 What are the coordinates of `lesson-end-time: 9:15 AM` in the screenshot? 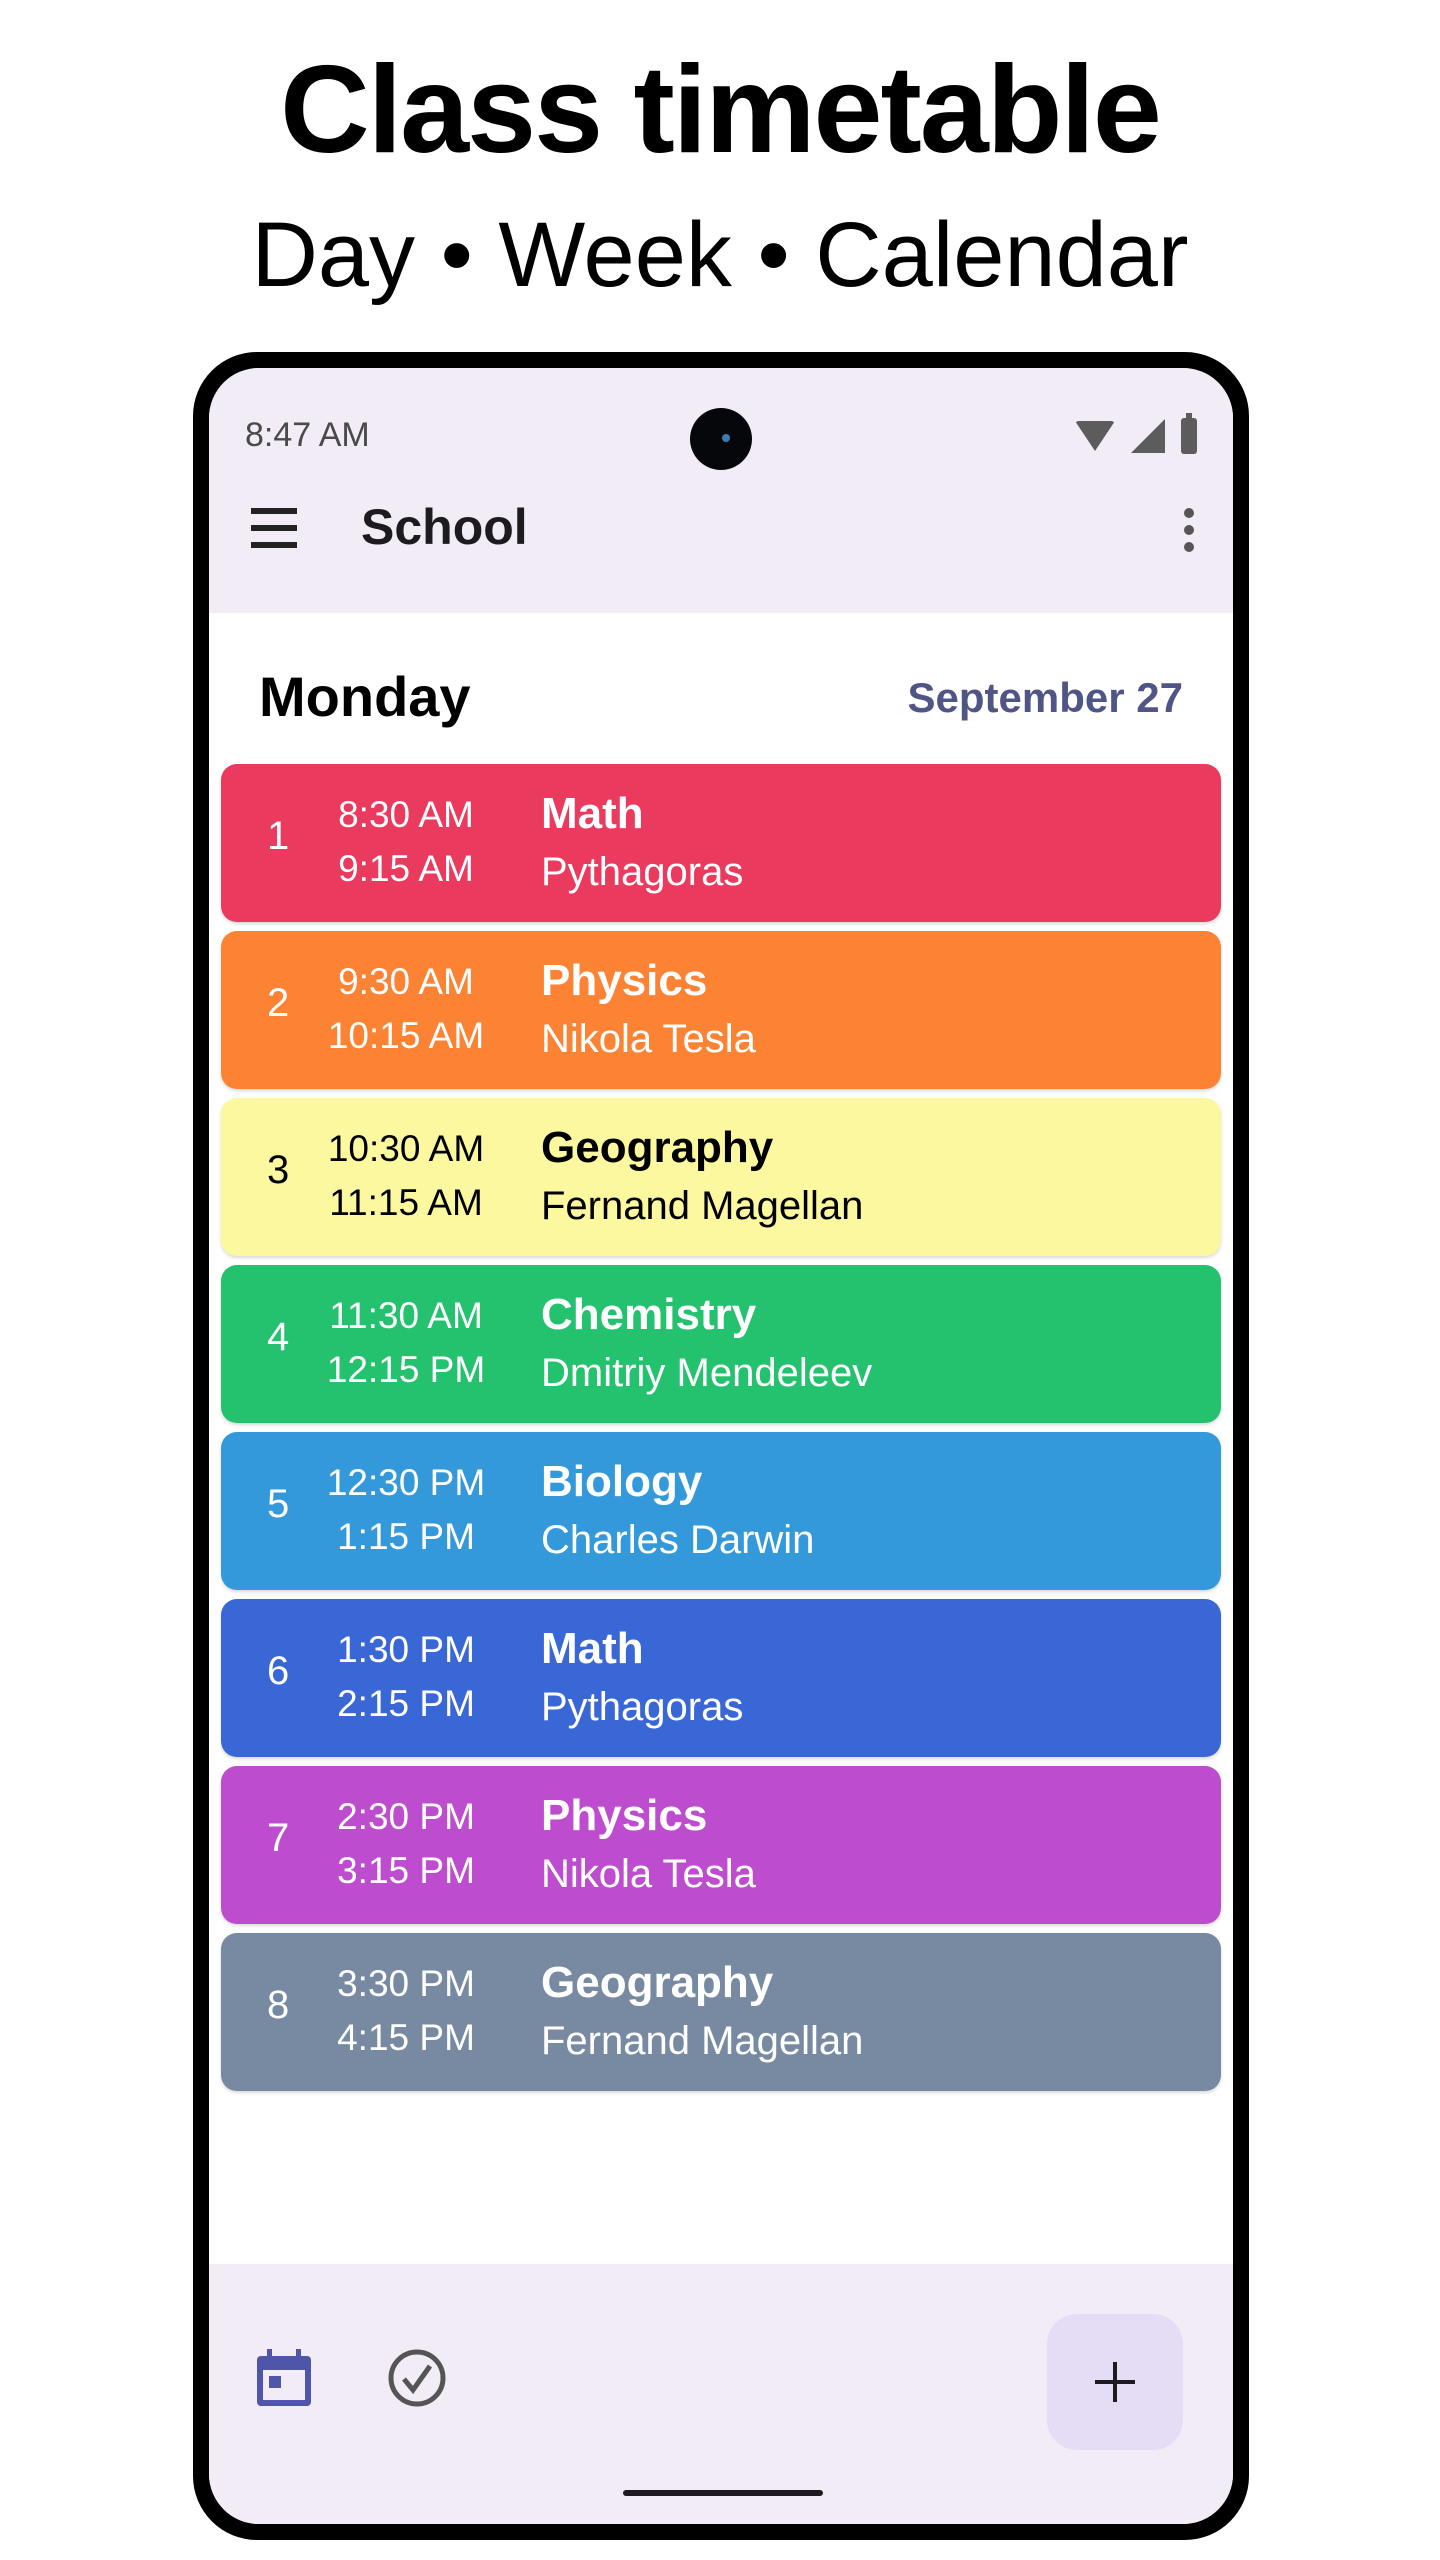 It's located at (406, 868).